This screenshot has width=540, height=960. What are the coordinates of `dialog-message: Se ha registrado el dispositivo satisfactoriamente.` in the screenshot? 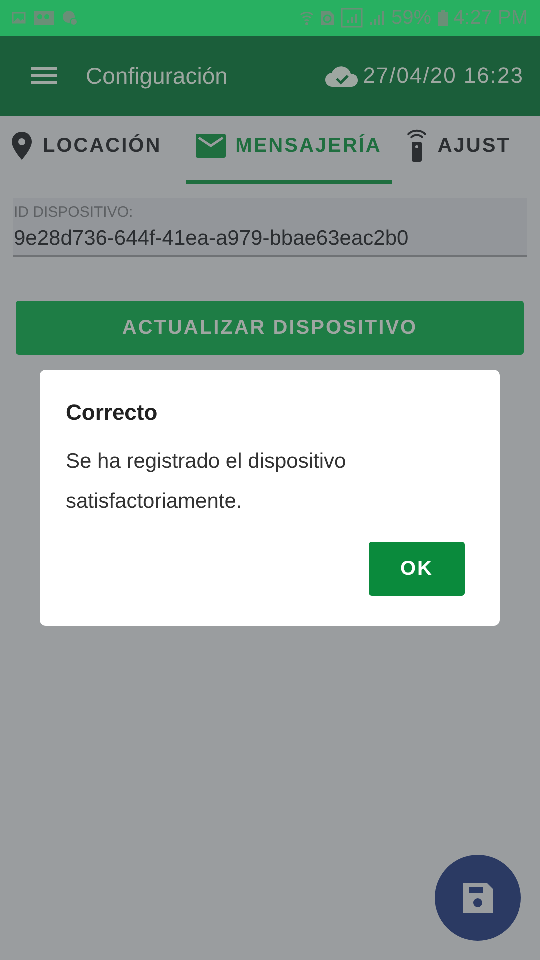 It's located at (207, 482).